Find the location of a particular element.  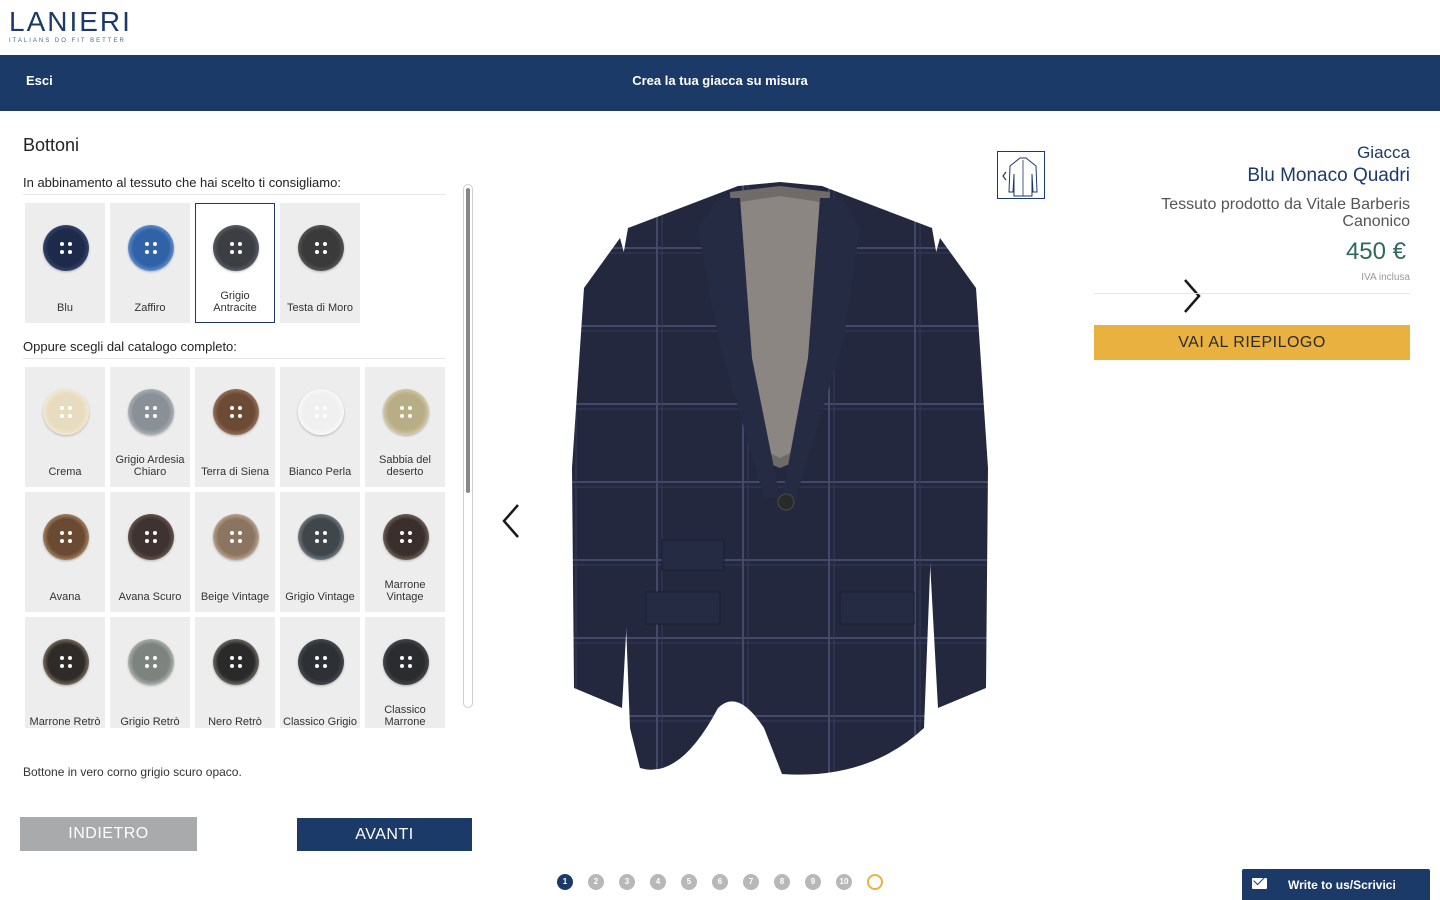

back-button: INDIETRO is located at coordinates (108, 834).